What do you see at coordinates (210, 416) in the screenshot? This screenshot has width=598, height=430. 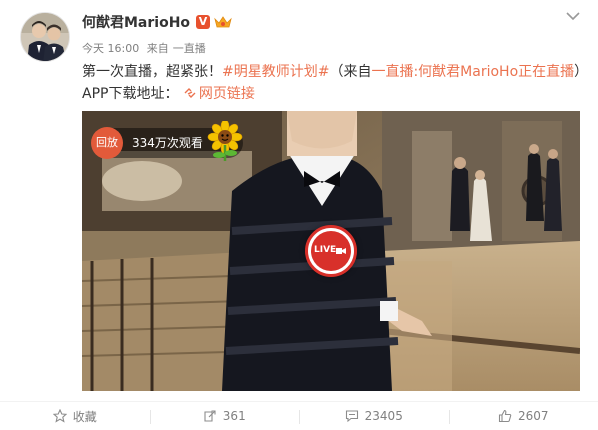 I see `repost-icon` at bounding box center [210, 416].